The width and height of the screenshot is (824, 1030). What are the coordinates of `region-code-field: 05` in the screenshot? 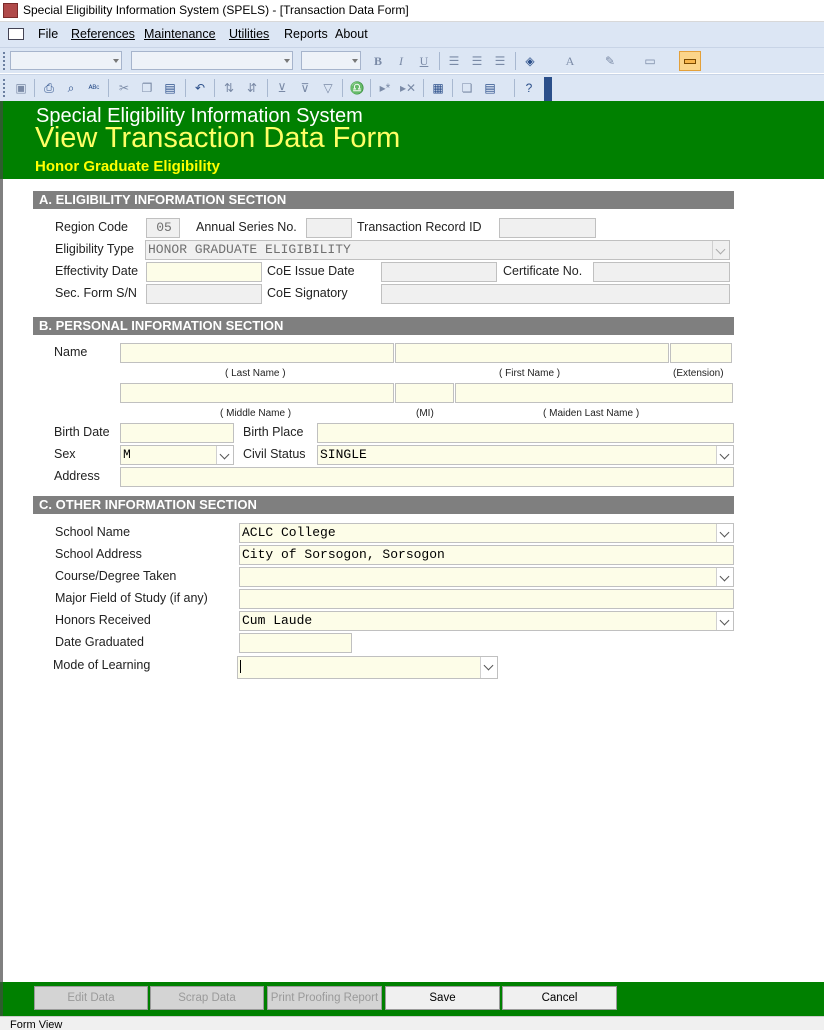 It's located at (163, 228).